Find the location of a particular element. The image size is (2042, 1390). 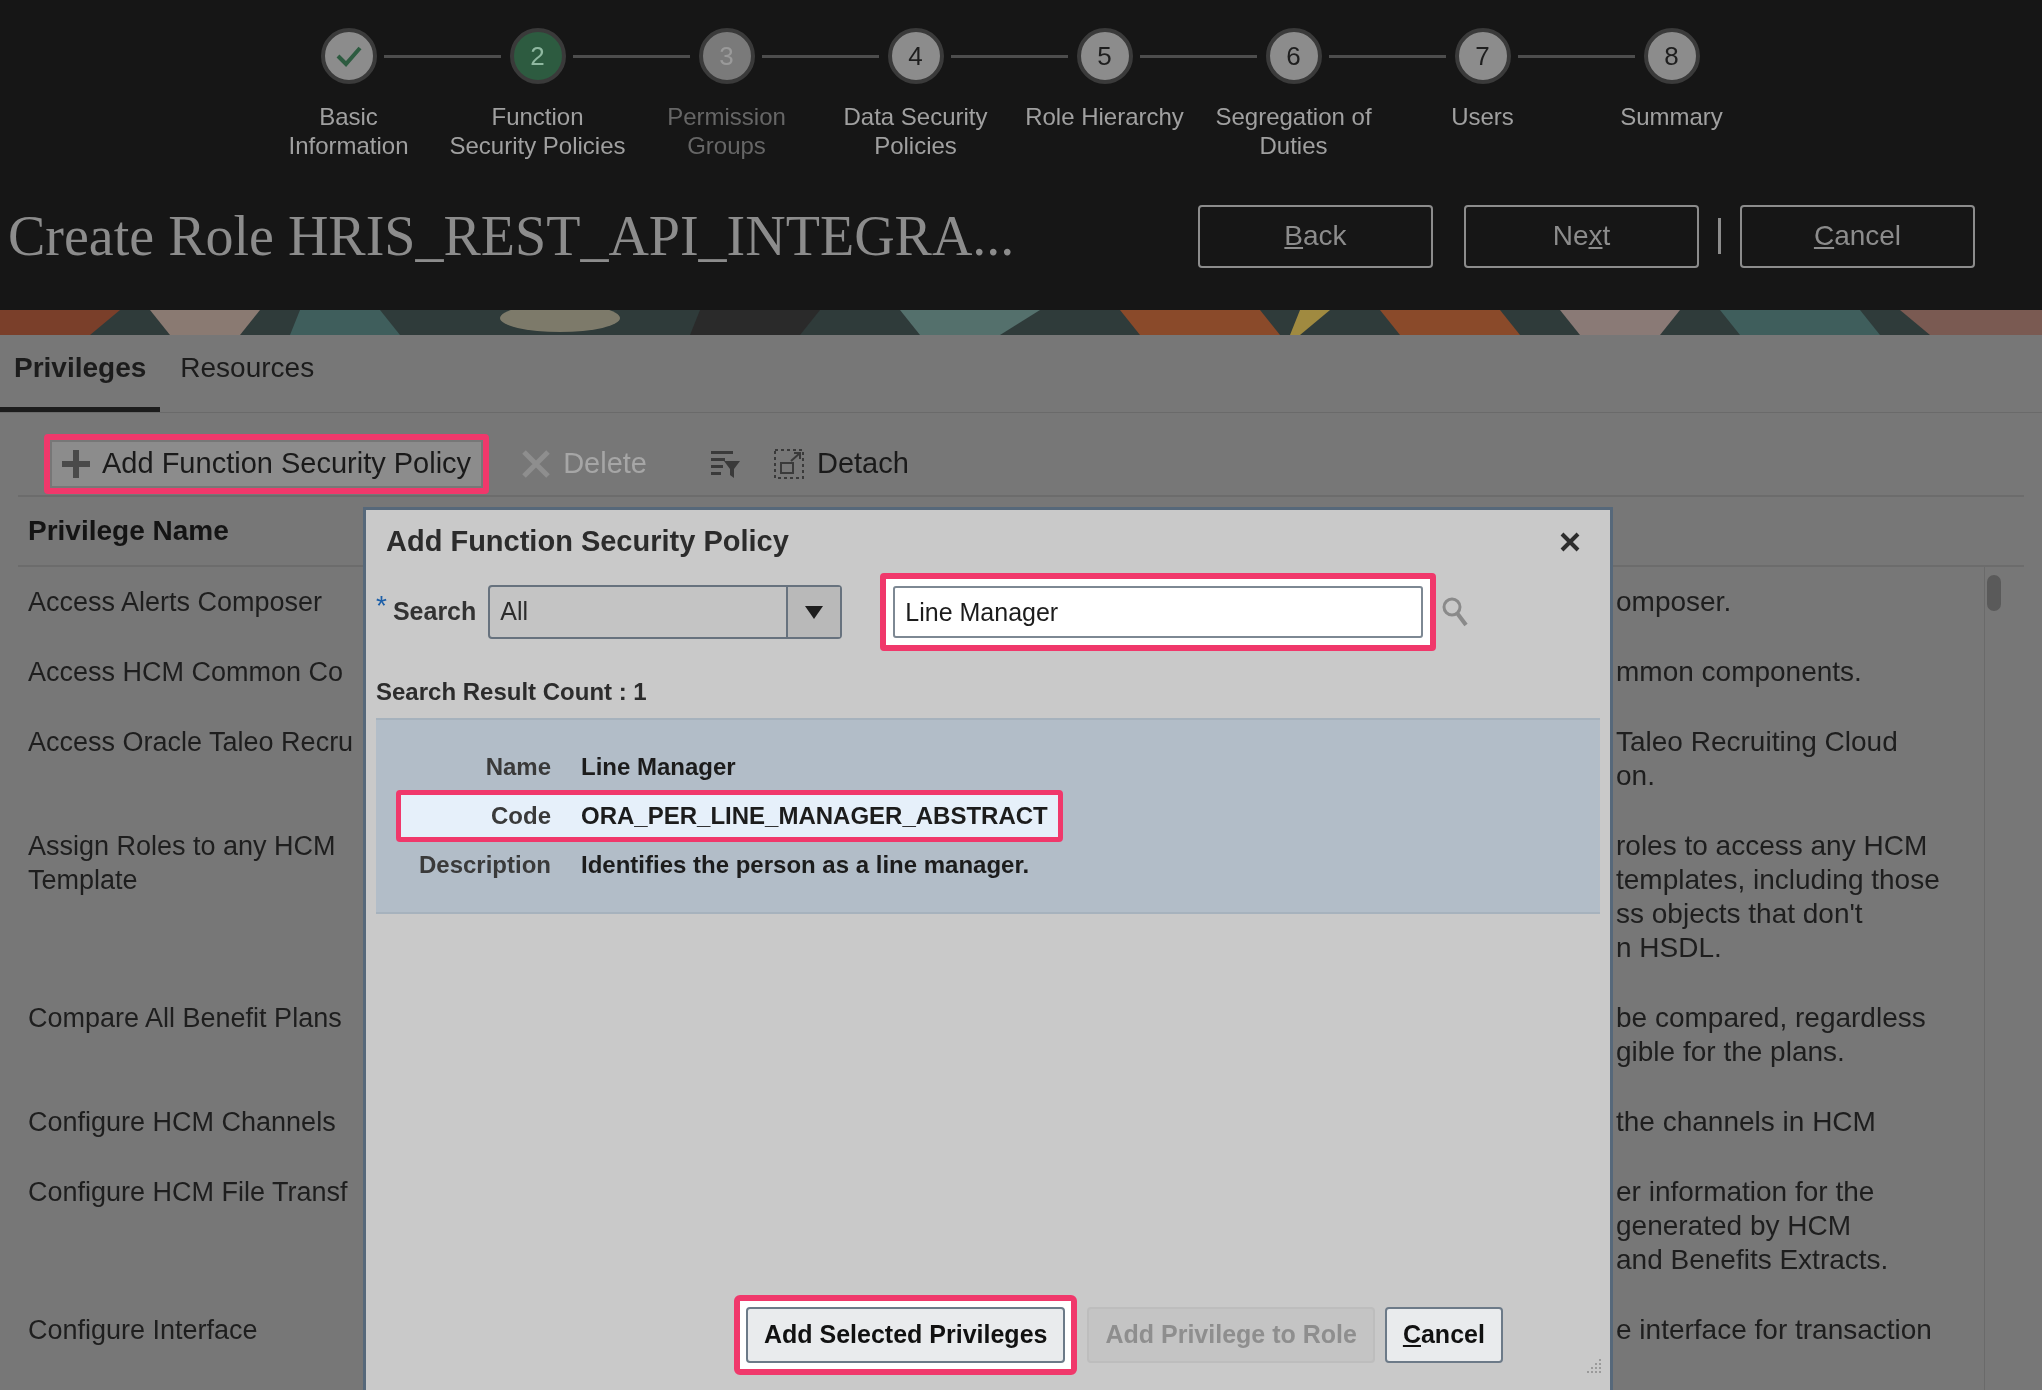

search-field: Line Manager is located at coordinates (1158, 612).